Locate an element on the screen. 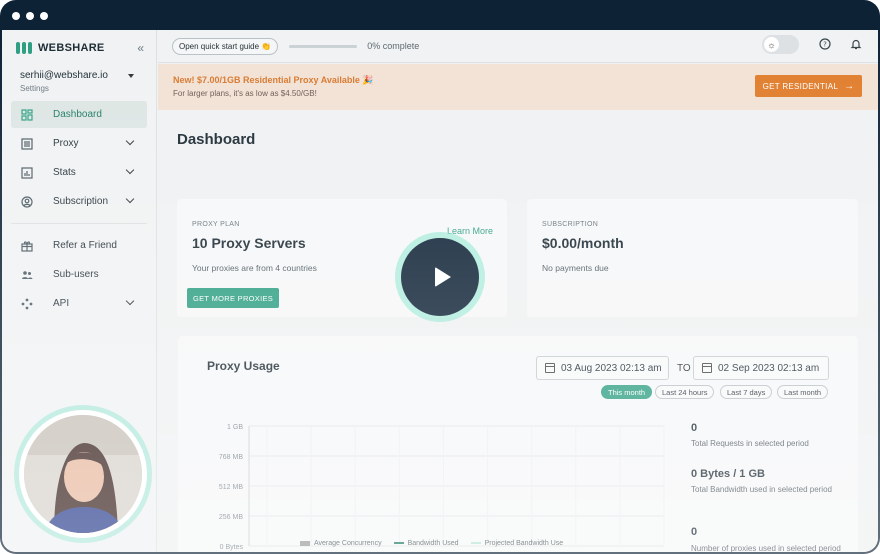  sidebar-item-label: API is located at coordinates (61, 303).